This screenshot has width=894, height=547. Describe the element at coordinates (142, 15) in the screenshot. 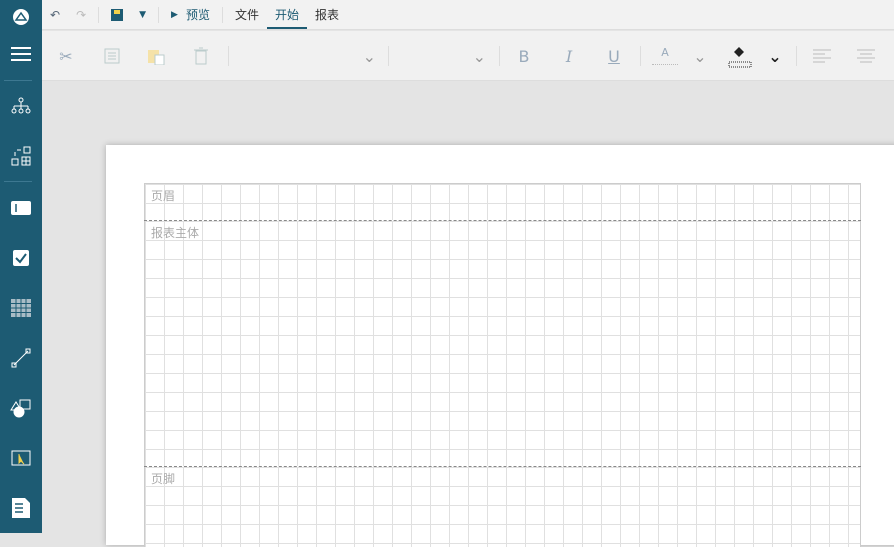

I see `save-dropdown-button: ▼` at that location.